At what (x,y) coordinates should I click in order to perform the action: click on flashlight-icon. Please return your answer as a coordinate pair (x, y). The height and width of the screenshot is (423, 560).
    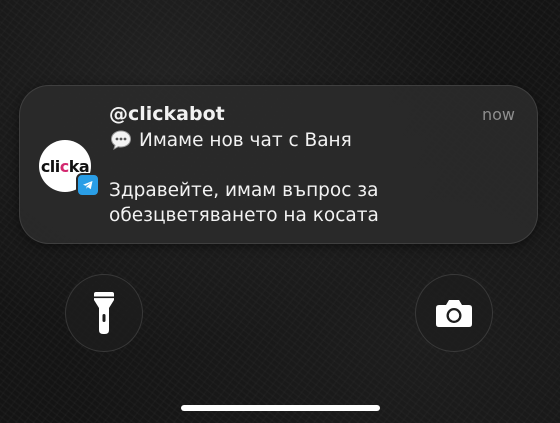
    Looking at the image, I should click on (104, 313).